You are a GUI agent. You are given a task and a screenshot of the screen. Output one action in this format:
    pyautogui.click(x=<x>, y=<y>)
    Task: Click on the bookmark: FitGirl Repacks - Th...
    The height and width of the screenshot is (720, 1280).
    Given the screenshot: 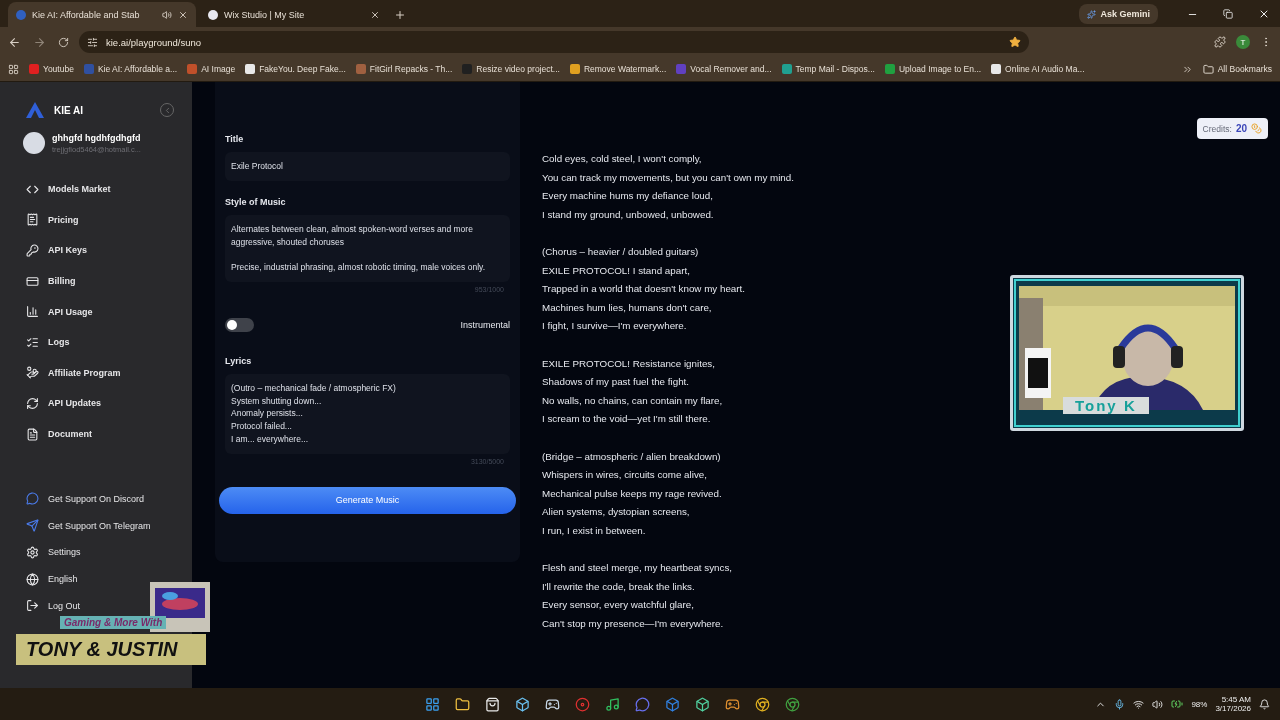 What is the action you would take?
    pyautogui.click(x=404, y=69)
    